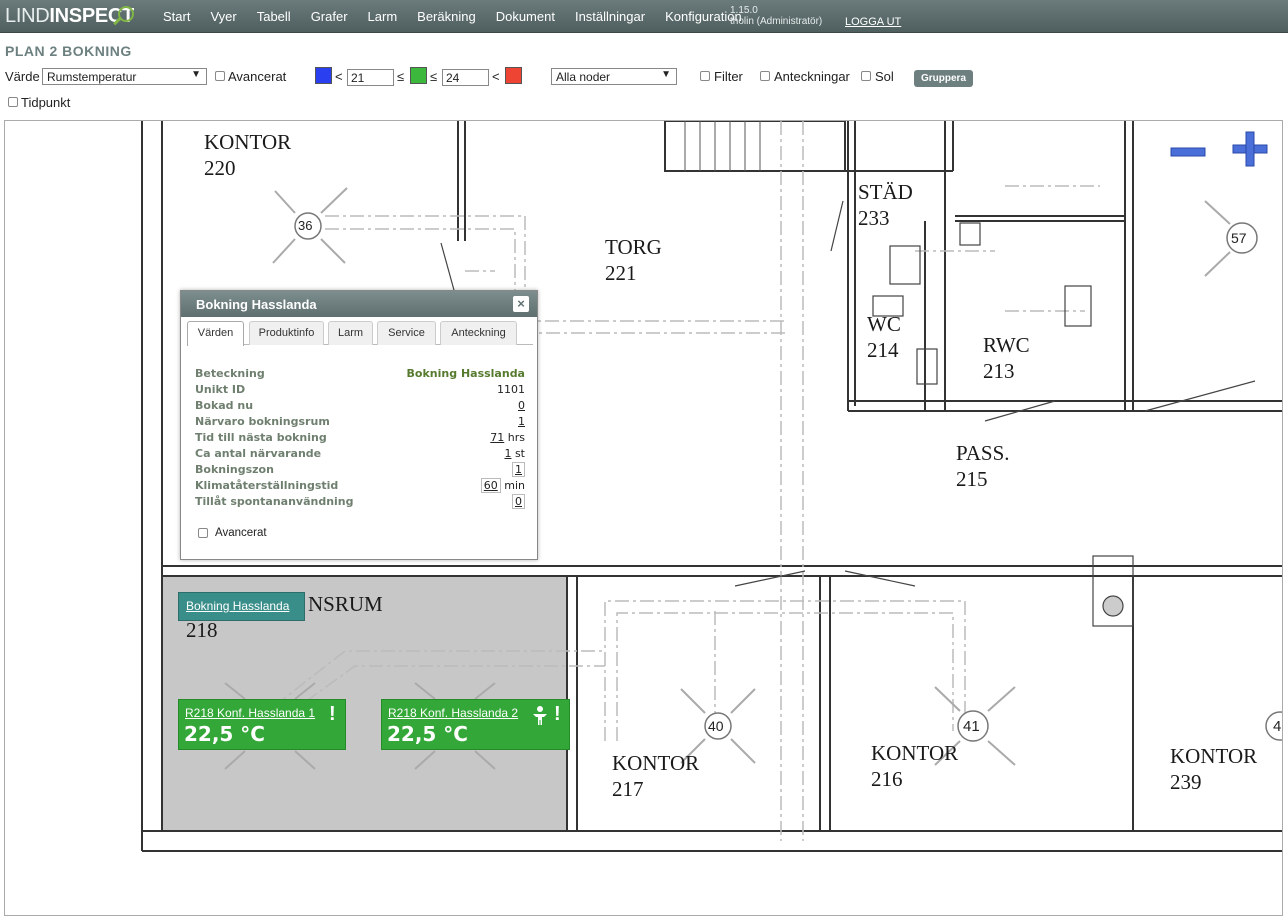 This screenshot has width=1288, height=924. What do you see at coordinates (248, 155) in the screenshot?
I see `room-label-220: KONTOR 220` at bounding box center [248, 155].